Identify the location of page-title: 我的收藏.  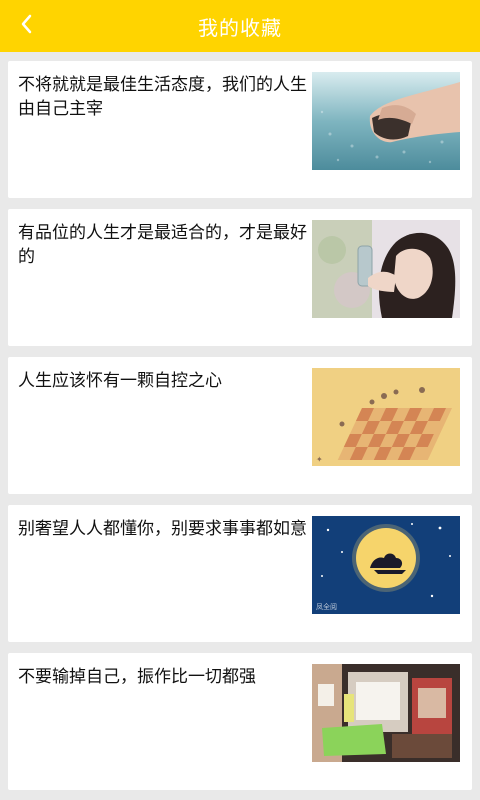
(240, 27).